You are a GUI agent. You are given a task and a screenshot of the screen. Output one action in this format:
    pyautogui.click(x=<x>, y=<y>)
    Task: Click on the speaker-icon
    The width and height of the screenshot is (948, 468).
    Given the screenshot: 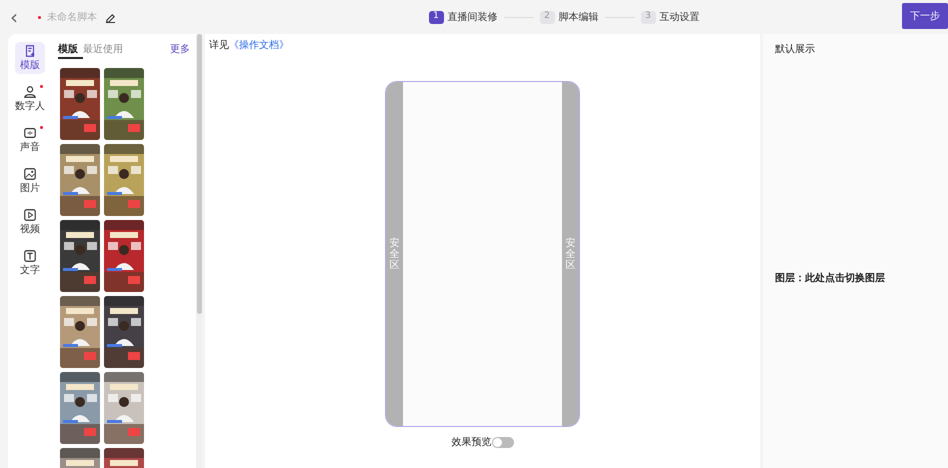 What is the action you would take?
    pyautogui.click(x=30, y=133)
    